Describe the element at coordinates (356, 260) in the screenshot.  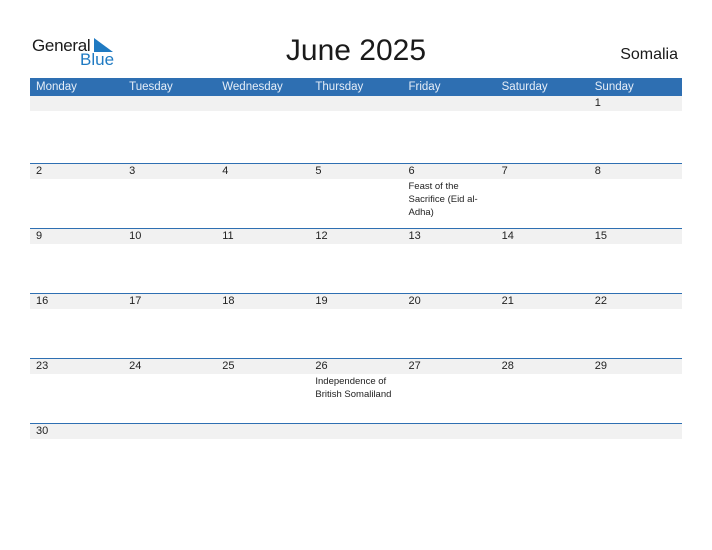
I see `week-row: 9 10 11 12 13 14 15` at that location.